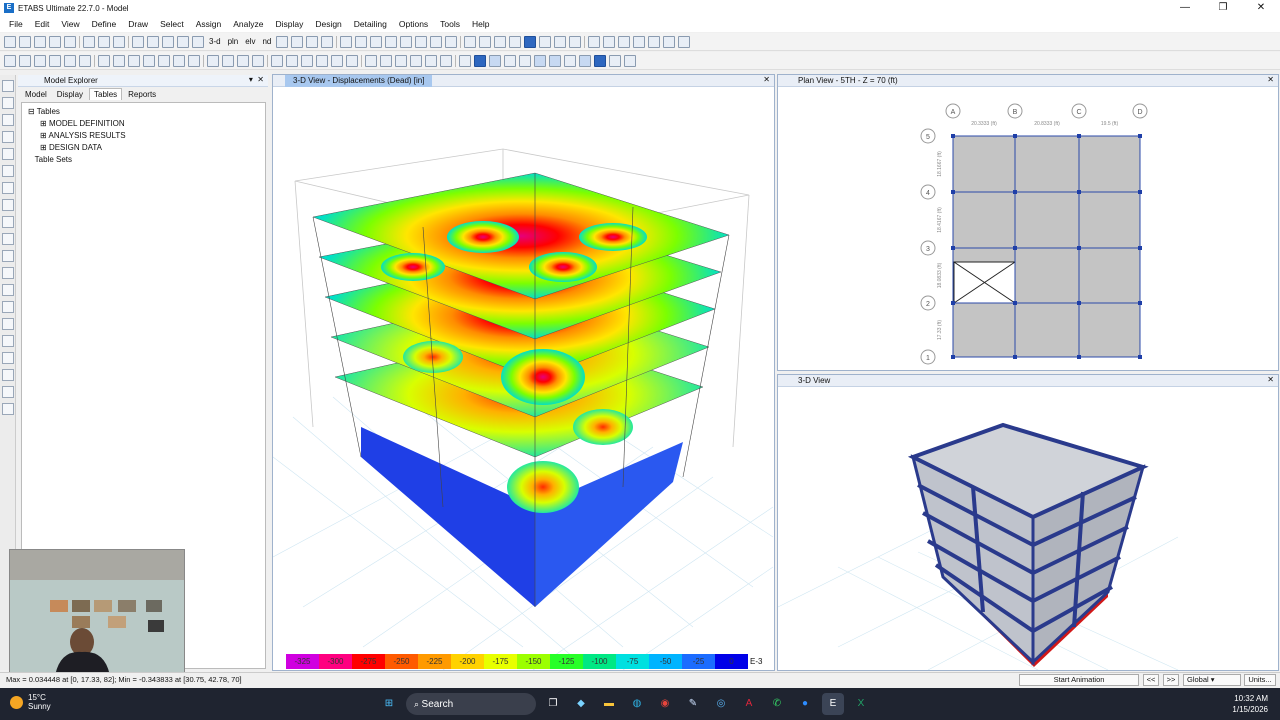  Describe the element at coordinates (637, 704) in the screenshot. I see `edge-browser-icon: ◍` at that location.